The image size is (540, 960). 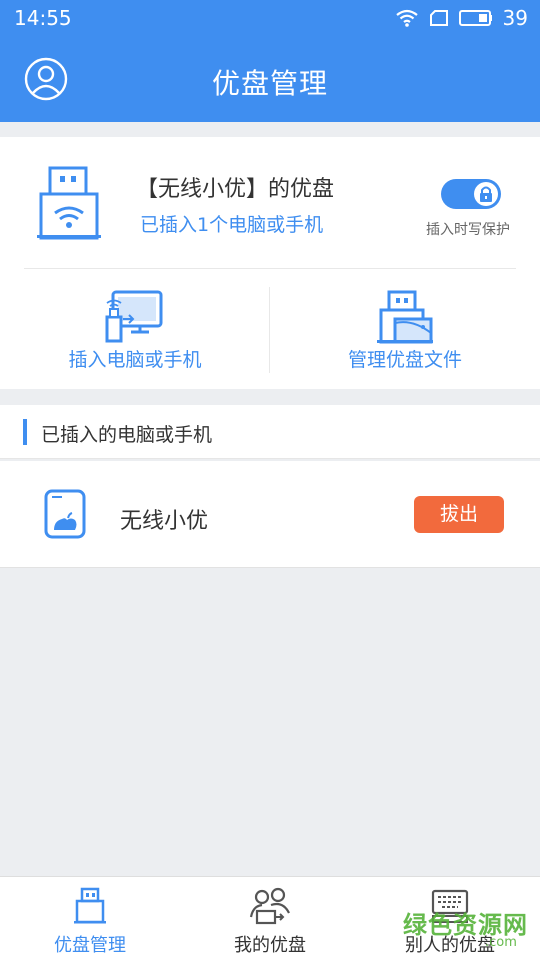 I want to click on watermark-sub: .com, so click(x=501, y=942).